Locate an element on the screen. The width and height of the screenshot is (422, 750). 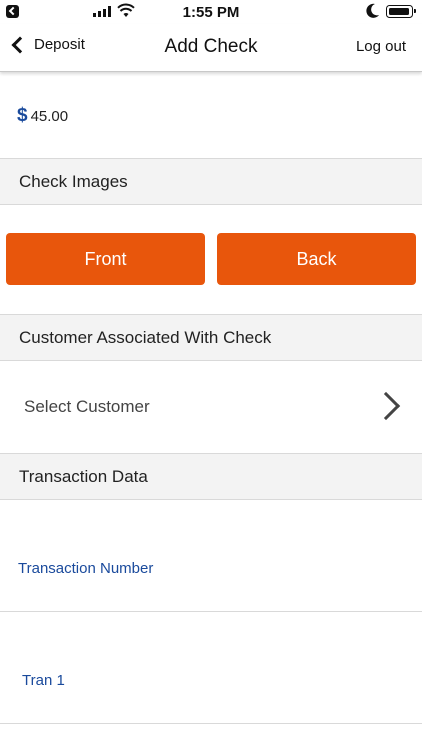
transaction-number-value: Tran 1 is located at coordinates (43, 680).